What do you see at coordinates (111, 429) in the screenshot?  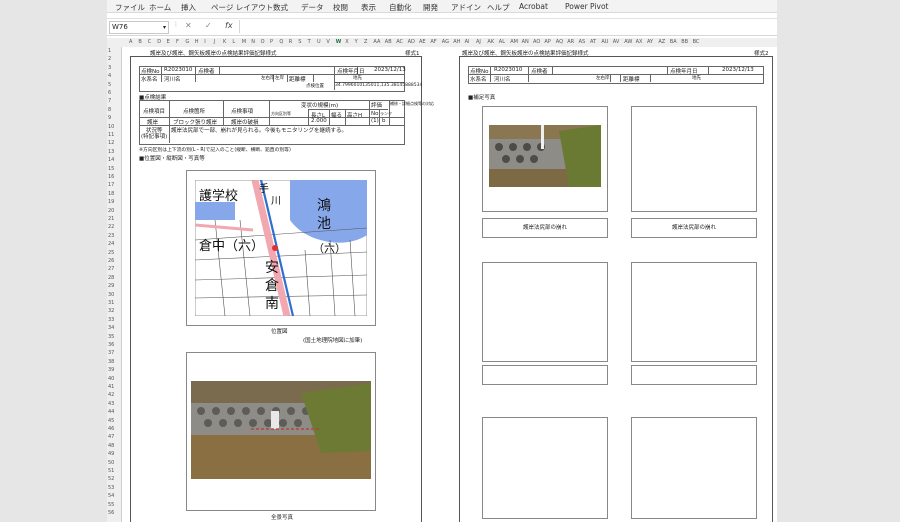 I see `row-header-46: 46` at bounding box center [111, 429].